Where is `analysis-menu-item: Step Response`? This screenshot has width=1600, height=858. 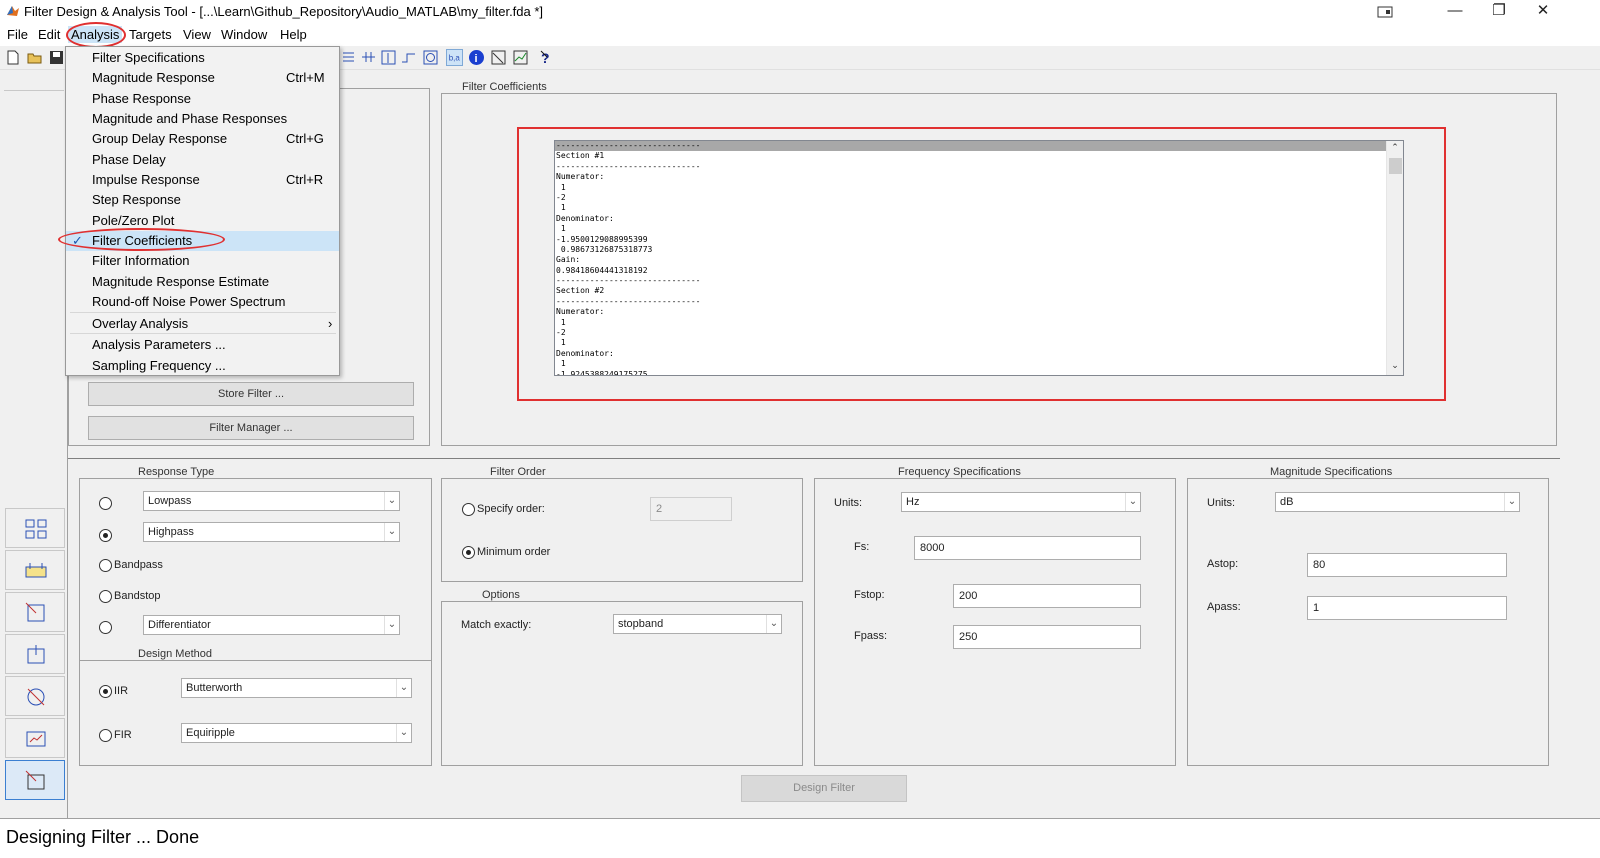
analysis-menu-item: Step Response is located at coordinates (202, 200).